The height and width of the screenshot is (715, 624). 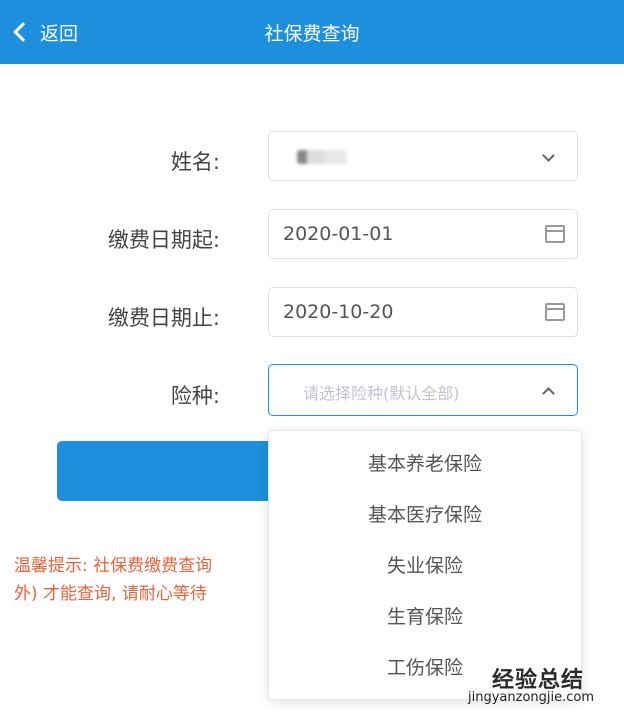 I want to click on page-title: 社保费查询, so click(x=312, y=34).